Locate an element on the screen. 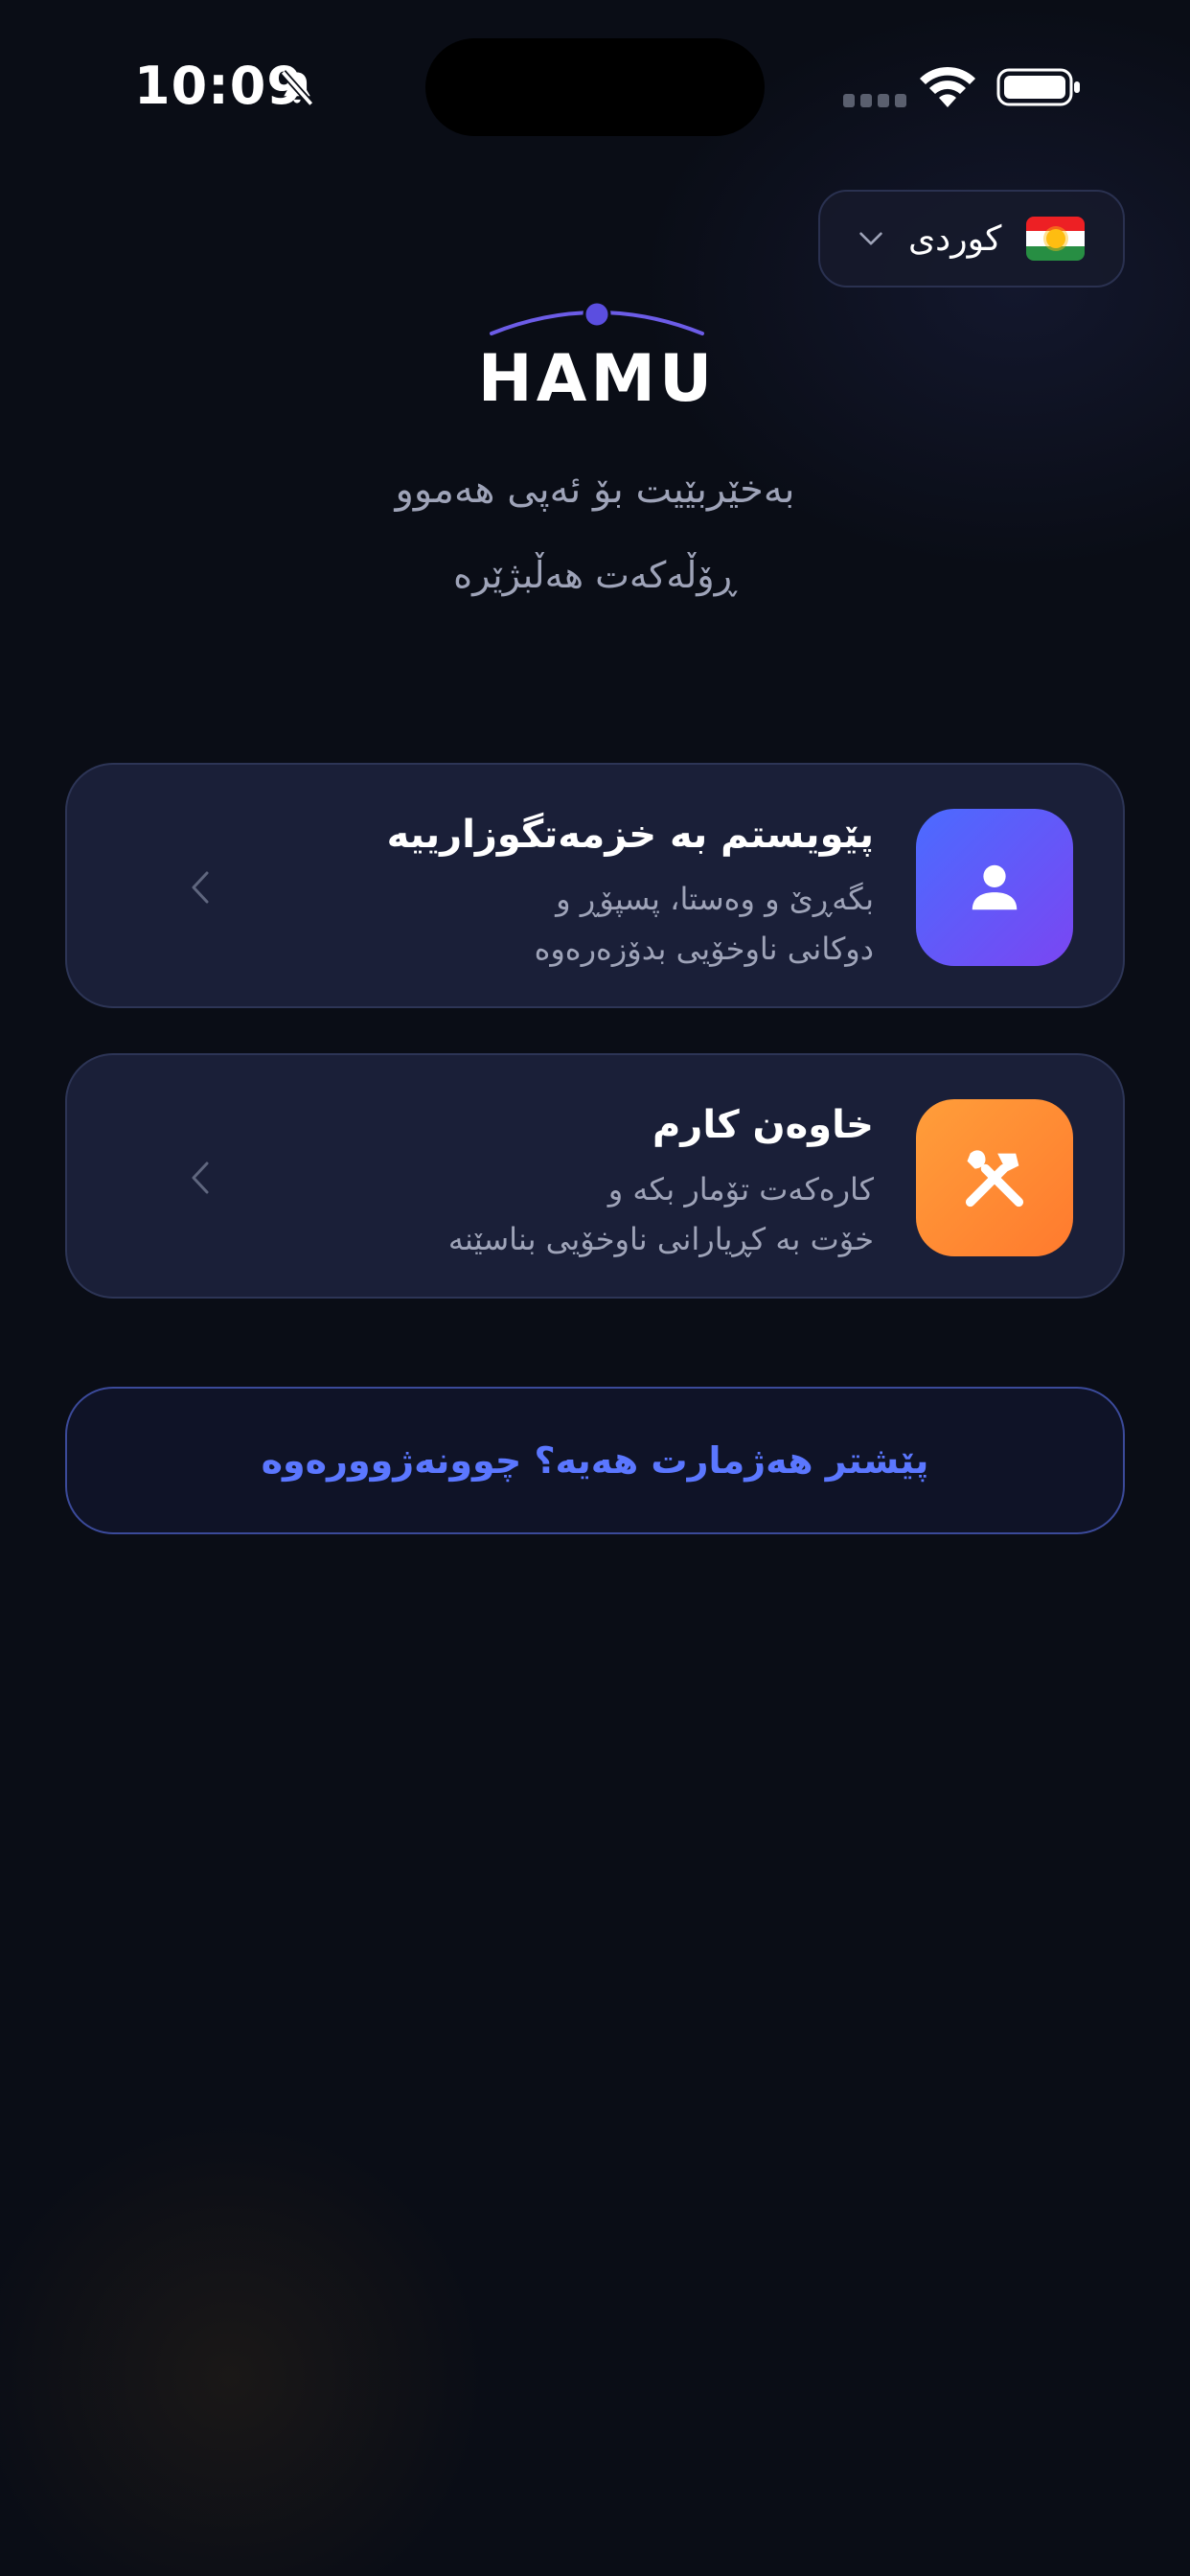  chevron-down-icon is located at coordinates (871, 238).